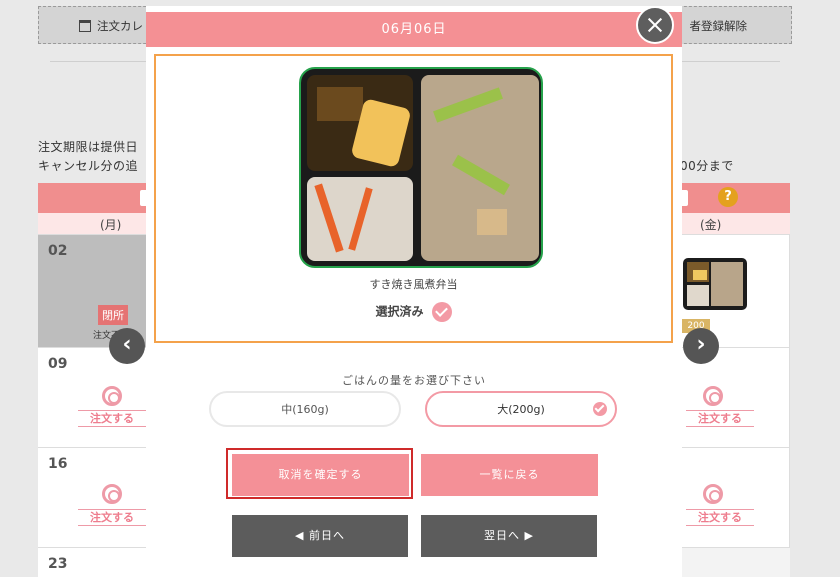 The image size is (840, 577). Describe the element at coordinates (711, 225) in the screenshot. I see `weekday-friday: (金)` at that location.